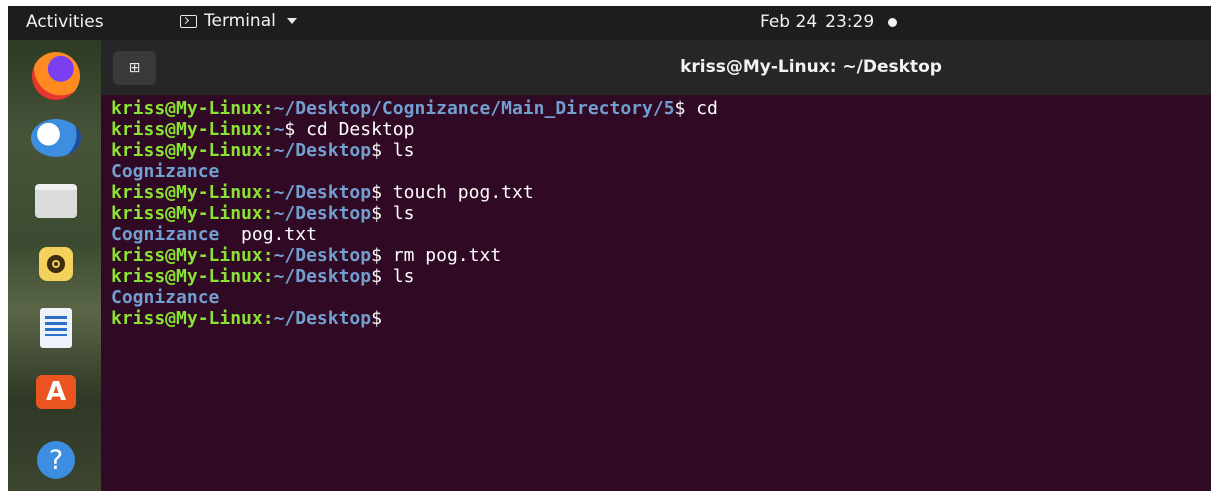 The width and height of the screenshot is (1216, 493). I want to click on help-icon: ?, so click(56, 460).